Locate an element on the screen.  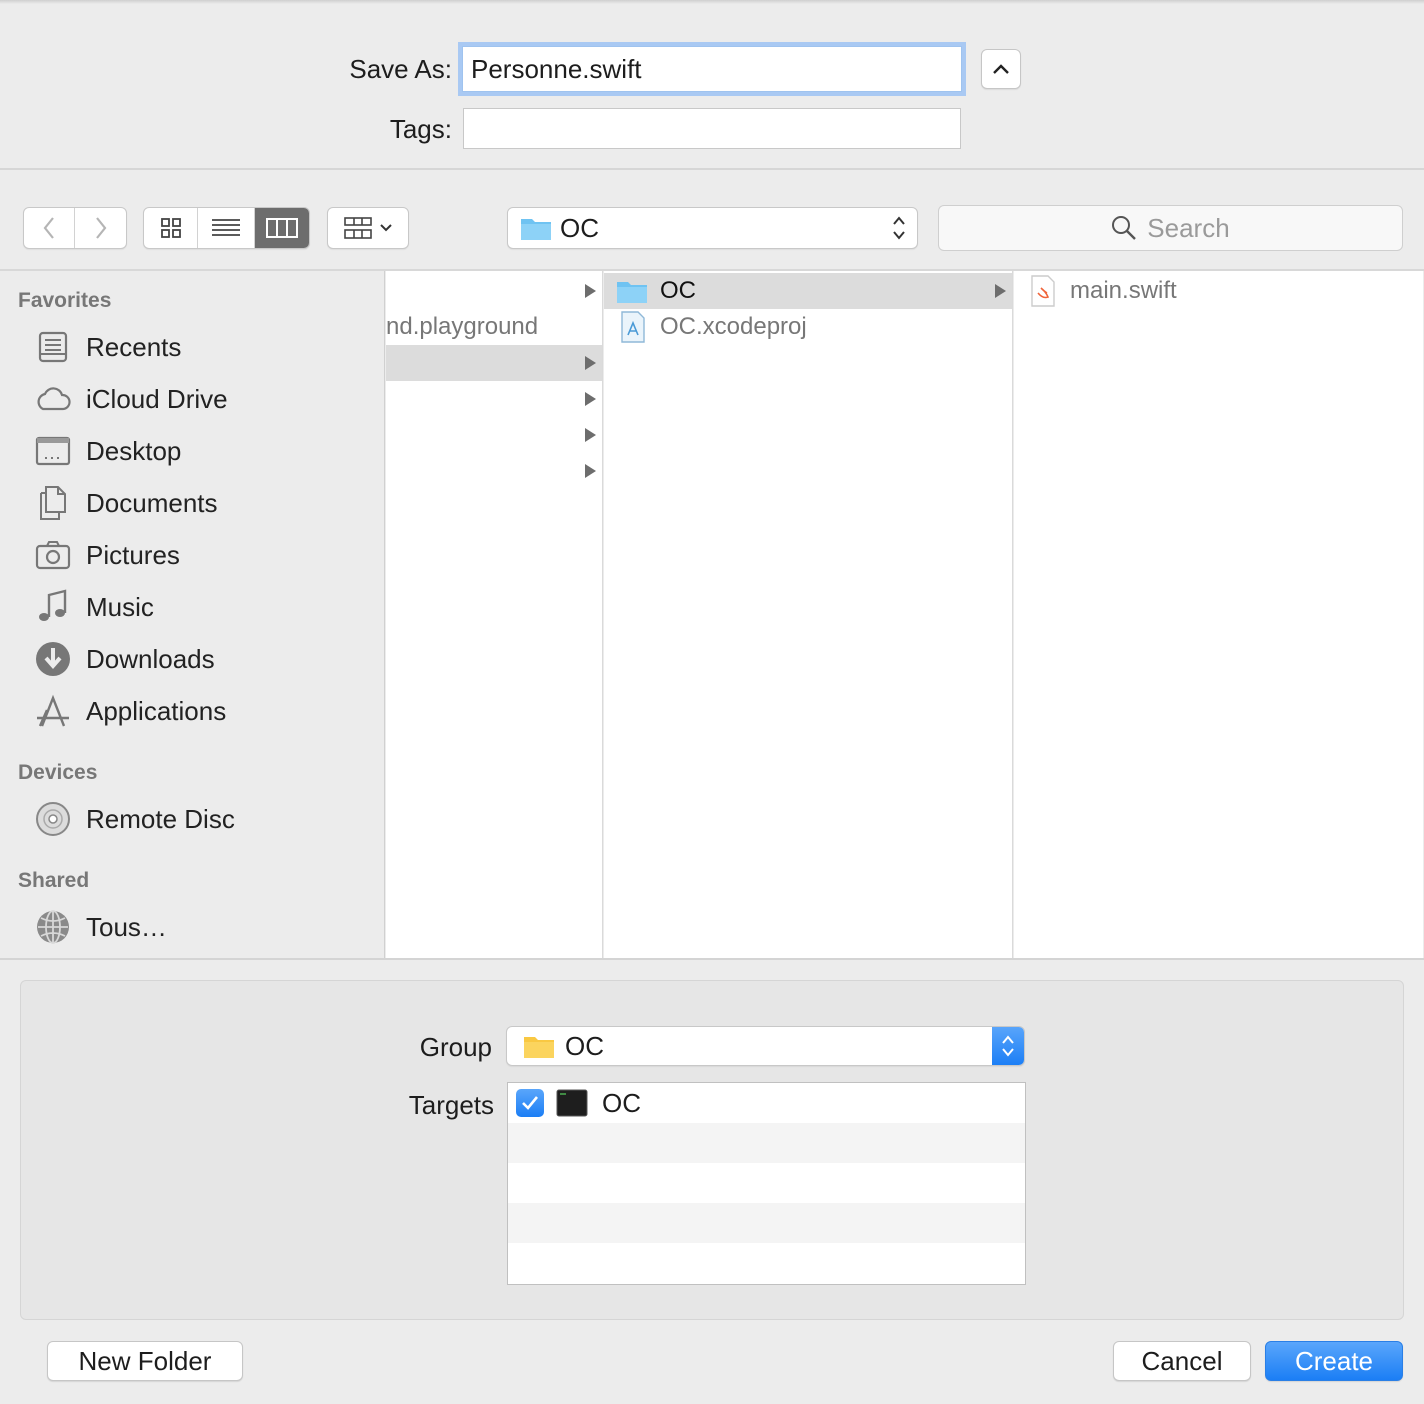
sidebar-item-icloud-drive: iCloud Drive is located at coordinates (131, 399).